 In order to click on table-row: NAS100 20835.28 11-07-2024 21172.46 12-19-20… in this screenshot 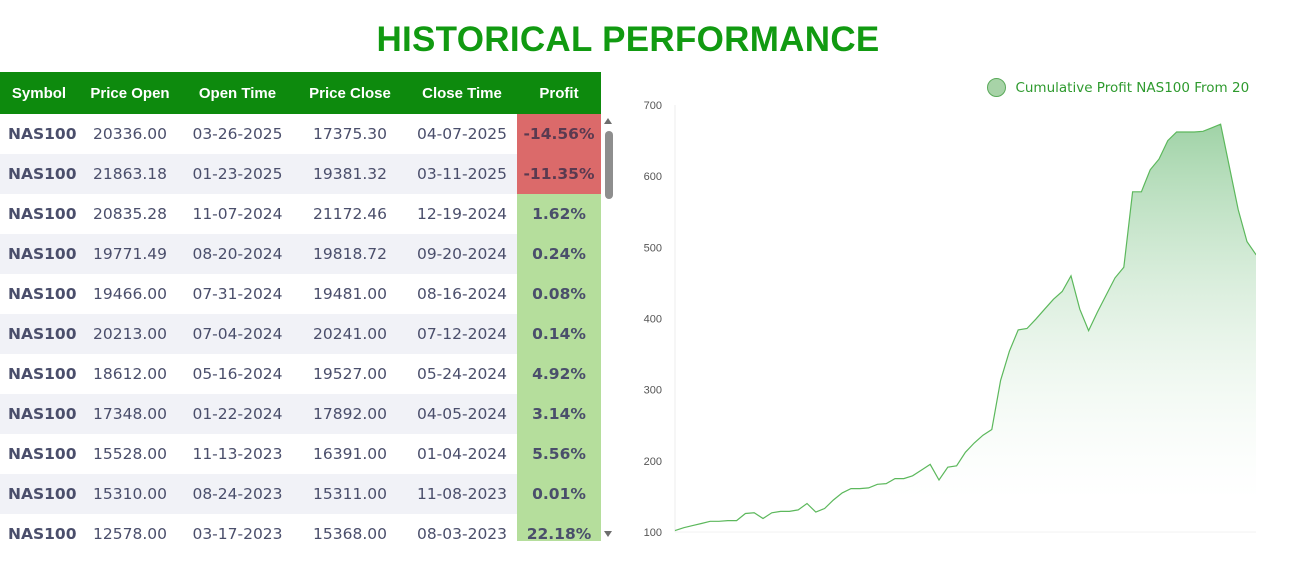, I will do `click(300, 214)`.